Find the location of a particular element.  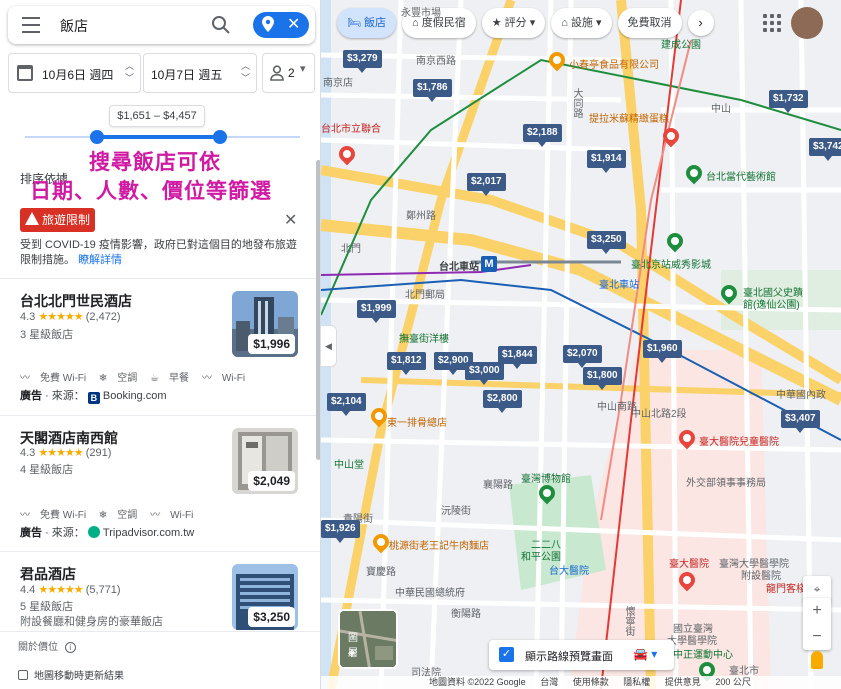

chip-hotels: 🛏 飯店 is located at coordinates (367, 23).